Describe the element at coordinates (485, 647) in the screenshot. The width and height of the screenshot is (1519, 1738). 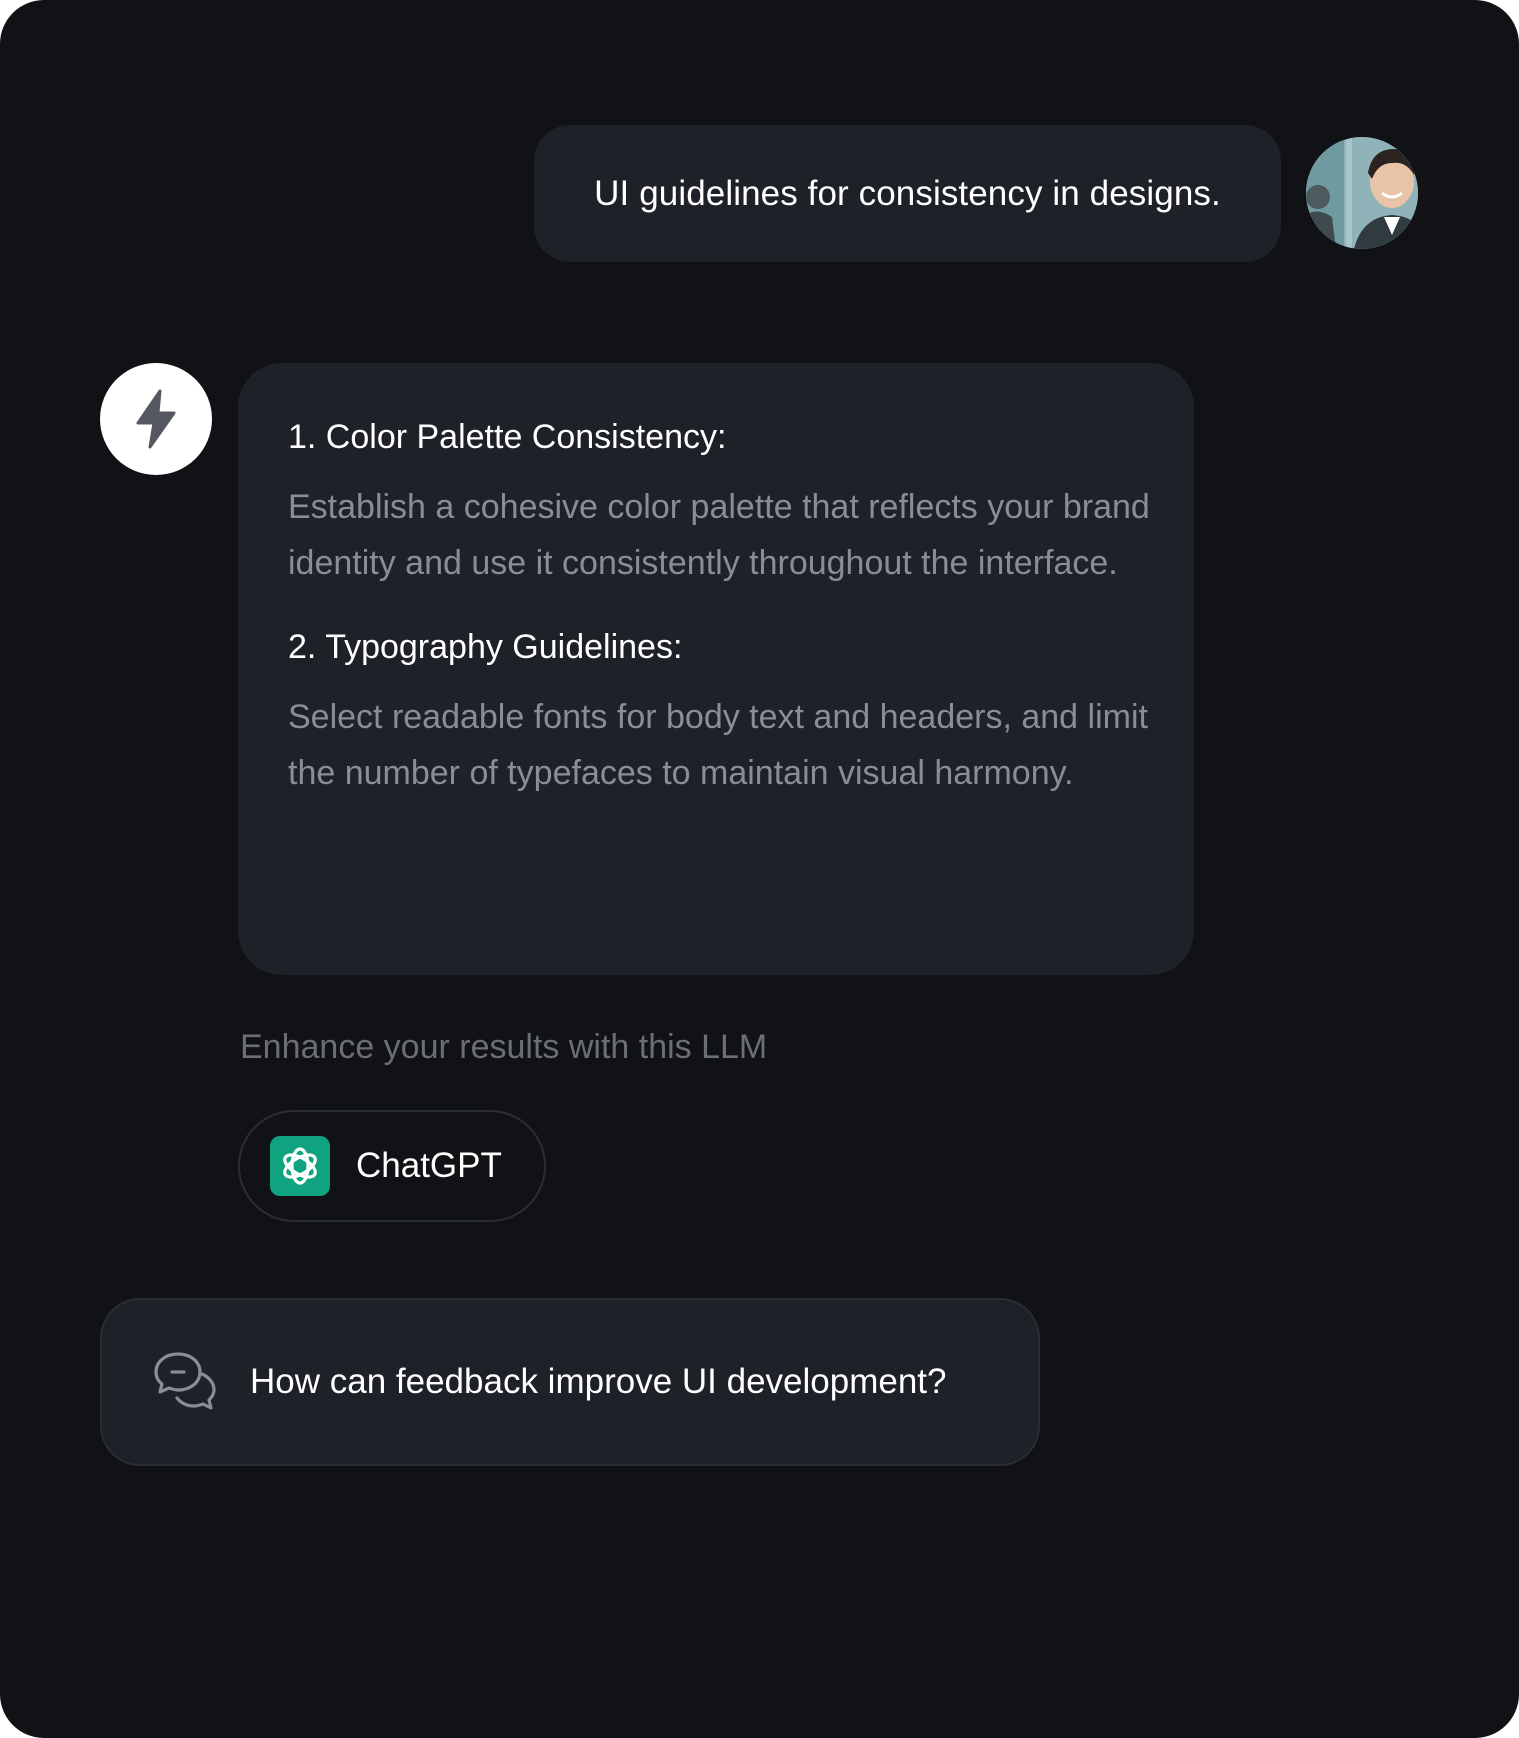
I see `section-title: 2. Typography Guidelines:` at that location.